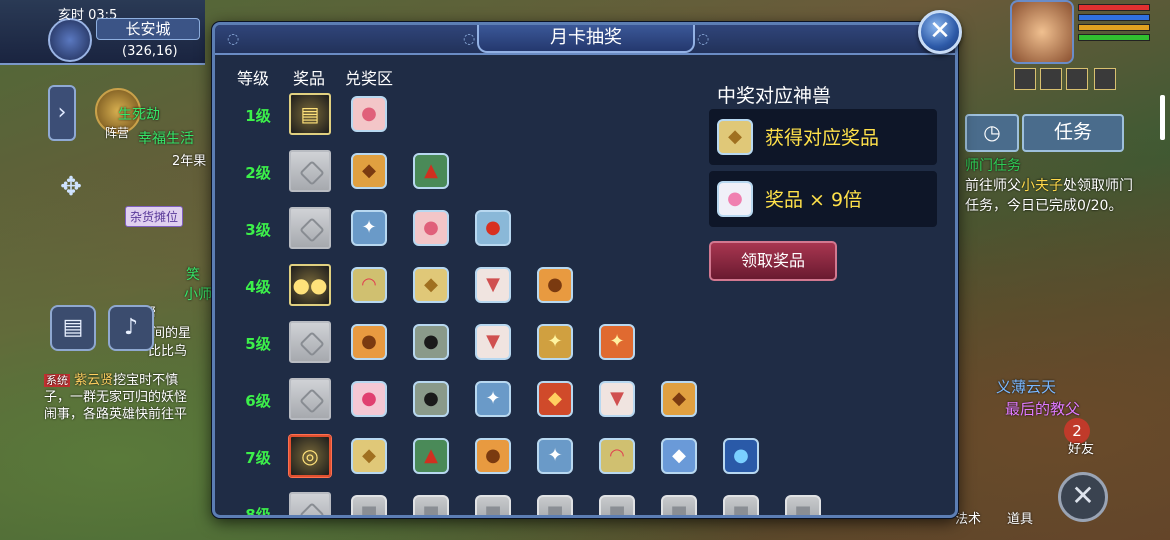 The image size is (1170, 540). Describe the element at coordinates (150, 51) in the screenshot. I see `coordinates: (326,16)` at that location.